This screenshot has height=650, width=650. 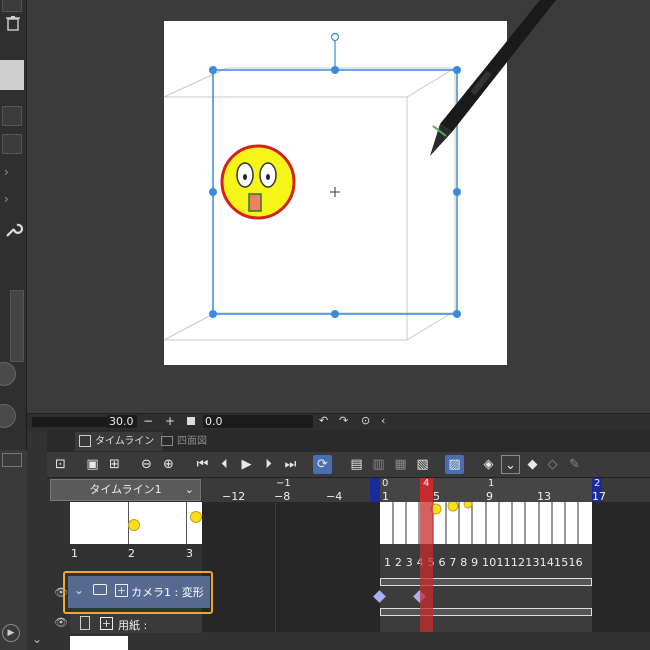 I want to click on playhead-line, so click(x=426, y=567).